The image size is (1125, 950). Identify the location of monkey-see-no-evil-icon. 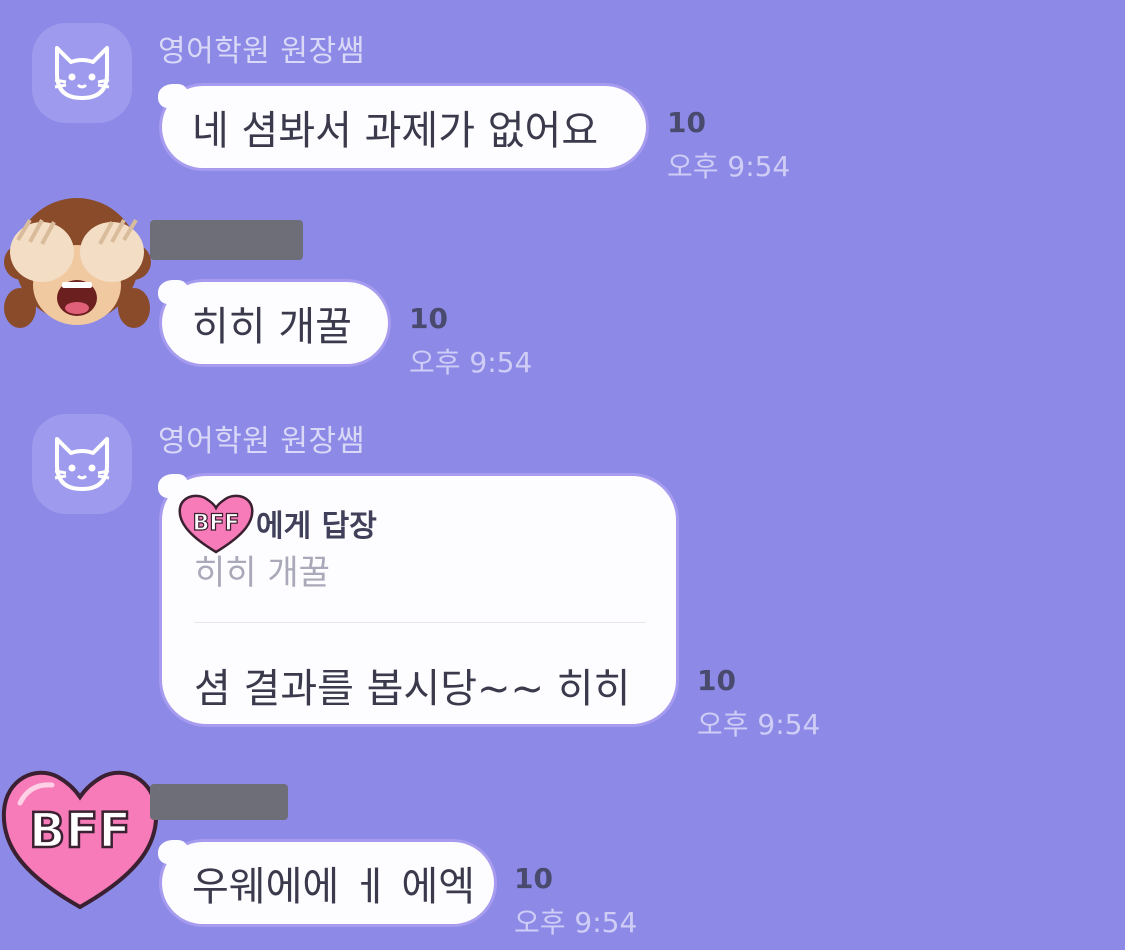
(77, 263).